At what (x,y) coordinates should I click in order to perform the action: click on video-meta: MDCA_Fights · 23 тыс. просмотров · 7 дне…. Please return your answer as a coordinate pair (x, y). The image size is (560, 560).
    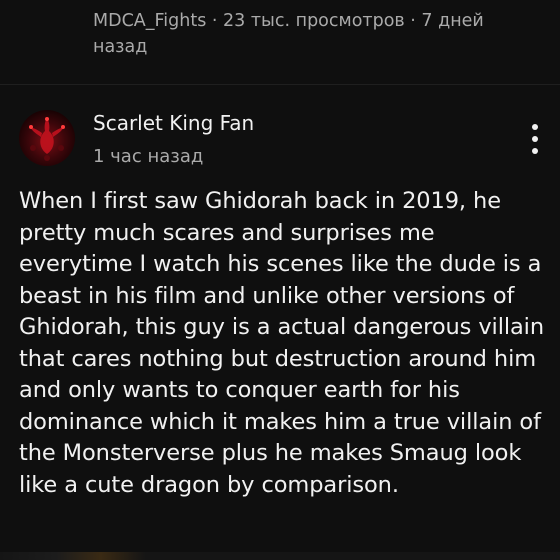
    Looking at the image, I should click on (288, 34).